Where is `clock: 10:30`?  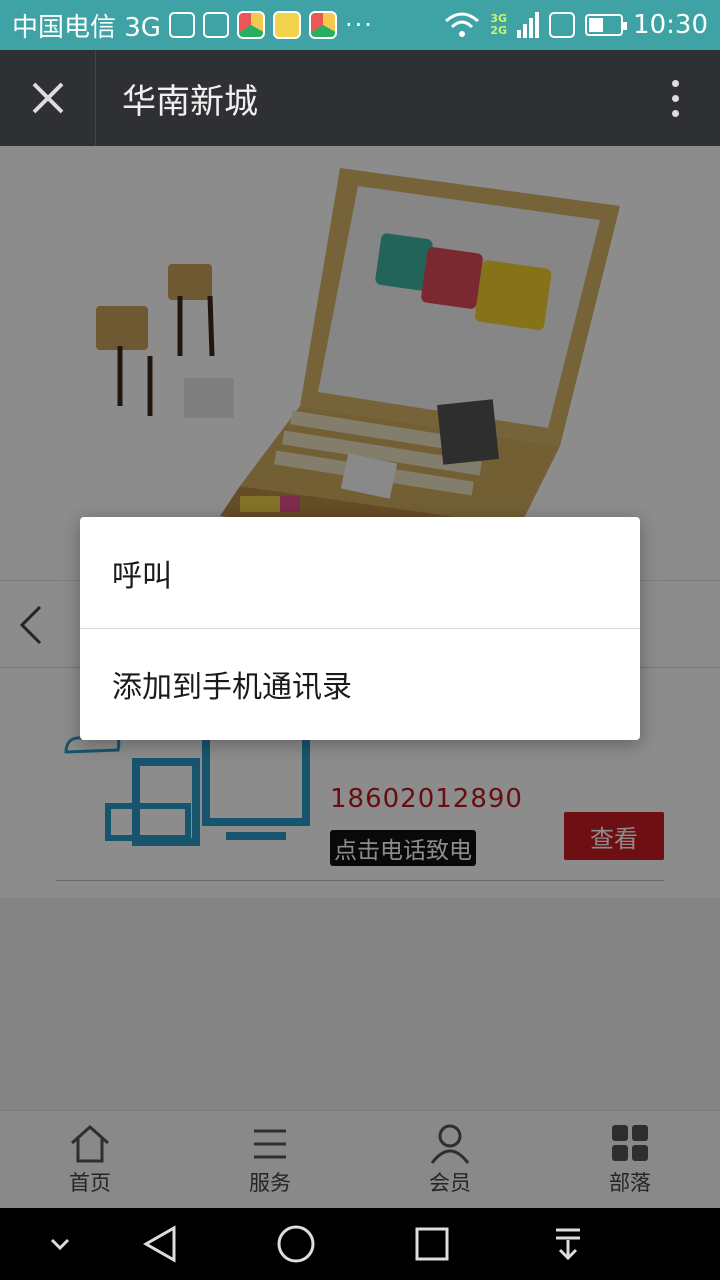
clock: 10:30 is located at coordinates (670, 25).